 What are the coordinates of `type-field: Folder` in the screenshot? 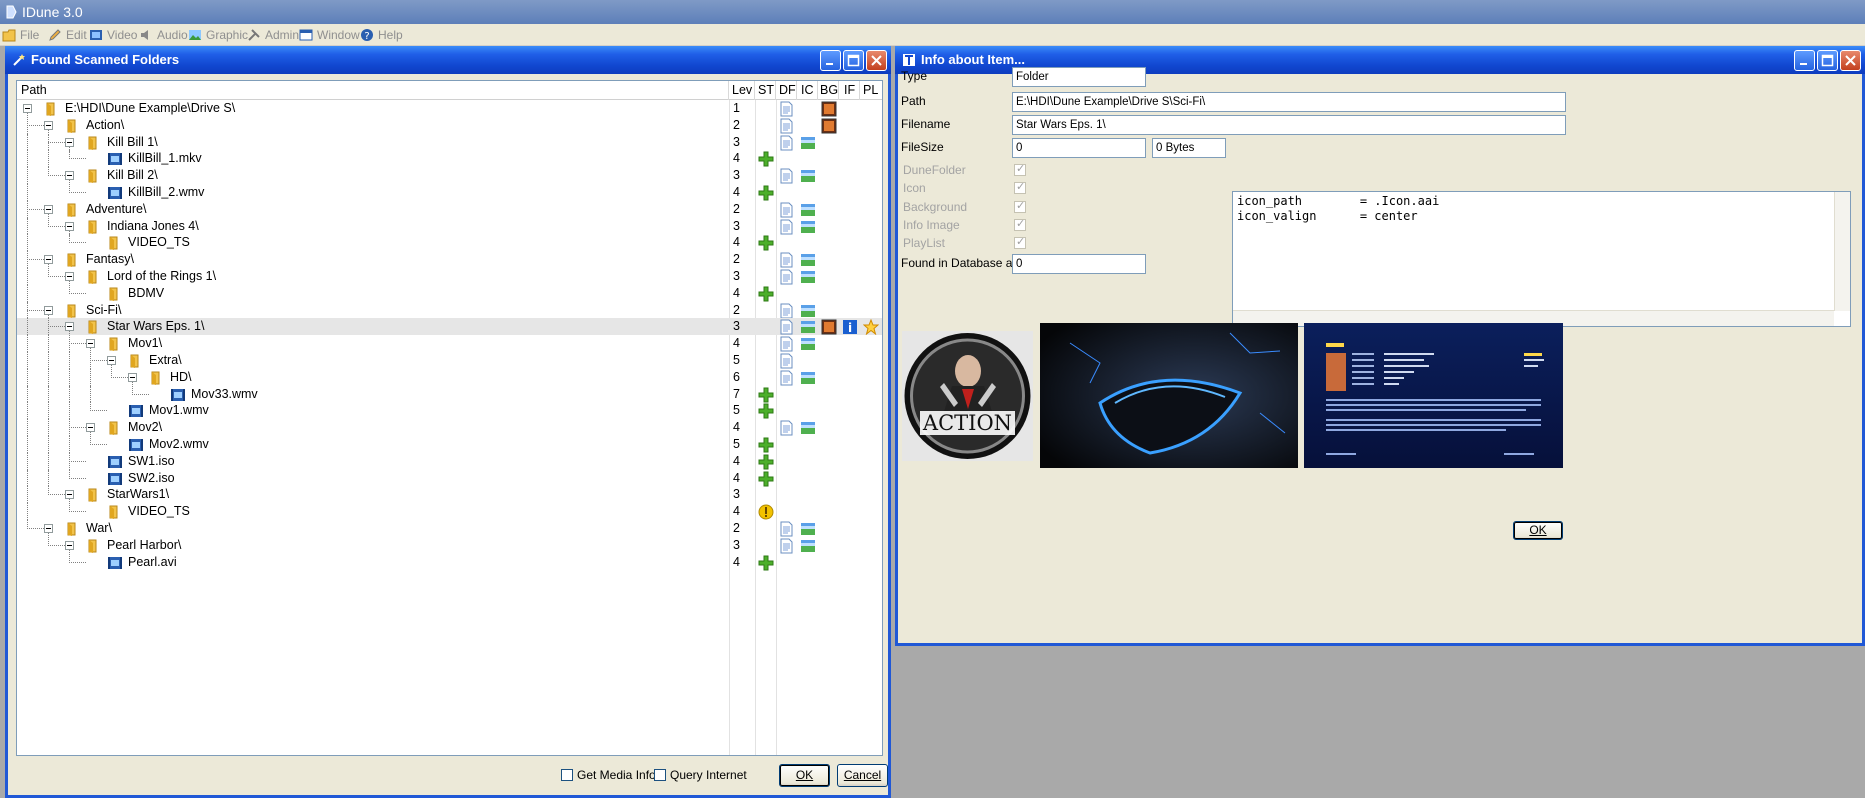 It's located at (1079, 77).